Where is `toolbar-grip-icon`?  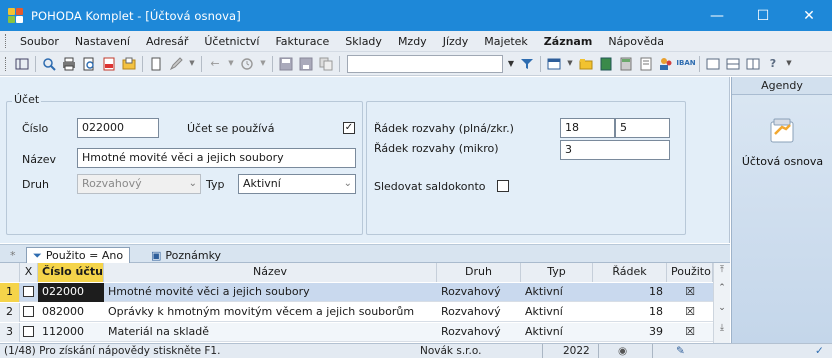 toolbar-grip-icon is located at coordinates (6, 63).